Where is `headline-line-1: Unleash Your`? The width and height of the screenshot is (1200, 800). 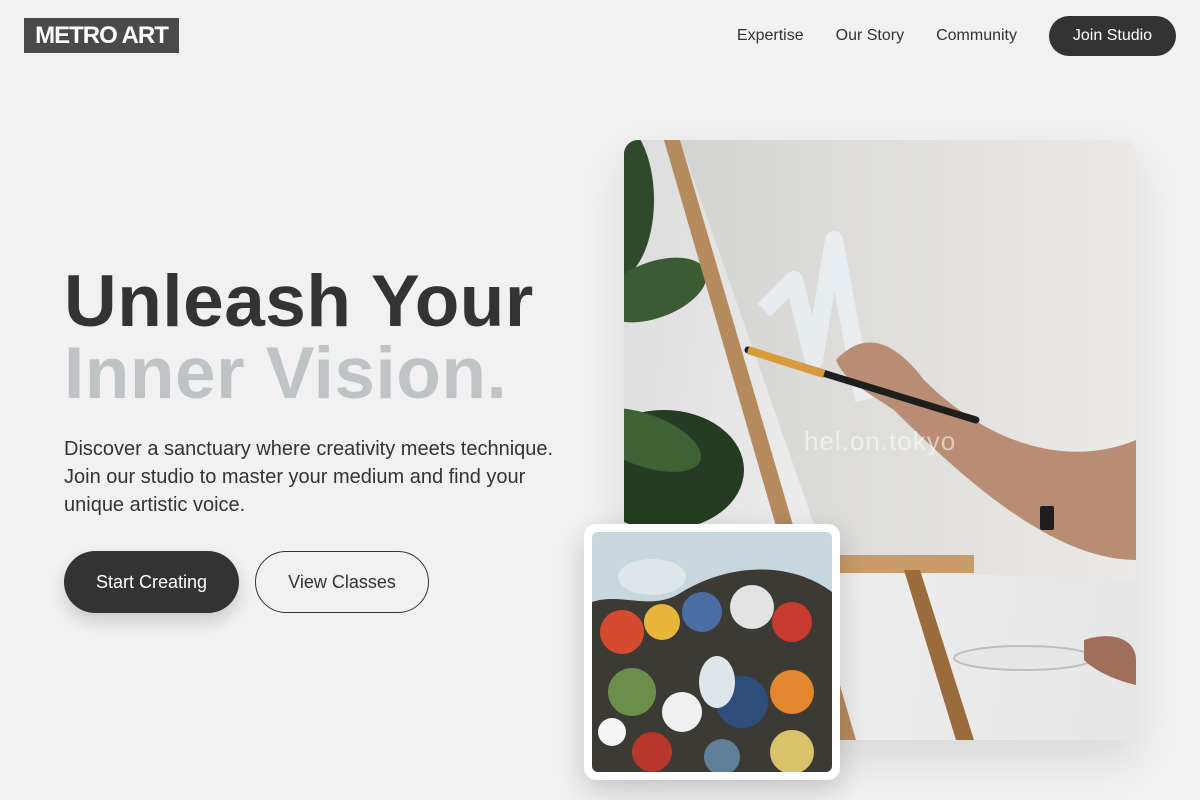
headline-line-1: Unleash Your is located at coordinates (299, 301).